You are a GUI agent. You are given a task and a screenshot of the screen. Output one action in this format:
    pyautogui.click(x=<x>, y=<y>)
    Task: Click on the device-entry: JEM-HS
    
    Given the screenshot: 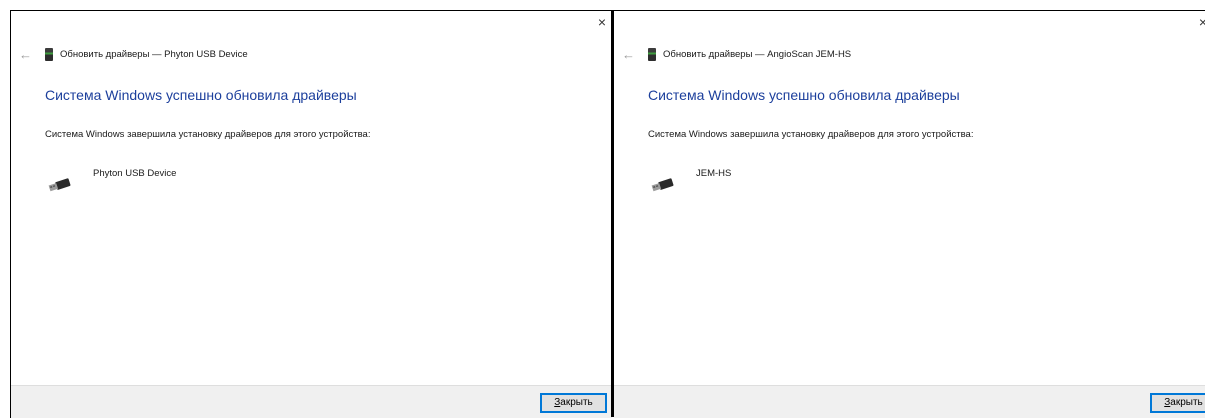 What is the action you would take?
    pyautogui.click(x=690, y=181)
    